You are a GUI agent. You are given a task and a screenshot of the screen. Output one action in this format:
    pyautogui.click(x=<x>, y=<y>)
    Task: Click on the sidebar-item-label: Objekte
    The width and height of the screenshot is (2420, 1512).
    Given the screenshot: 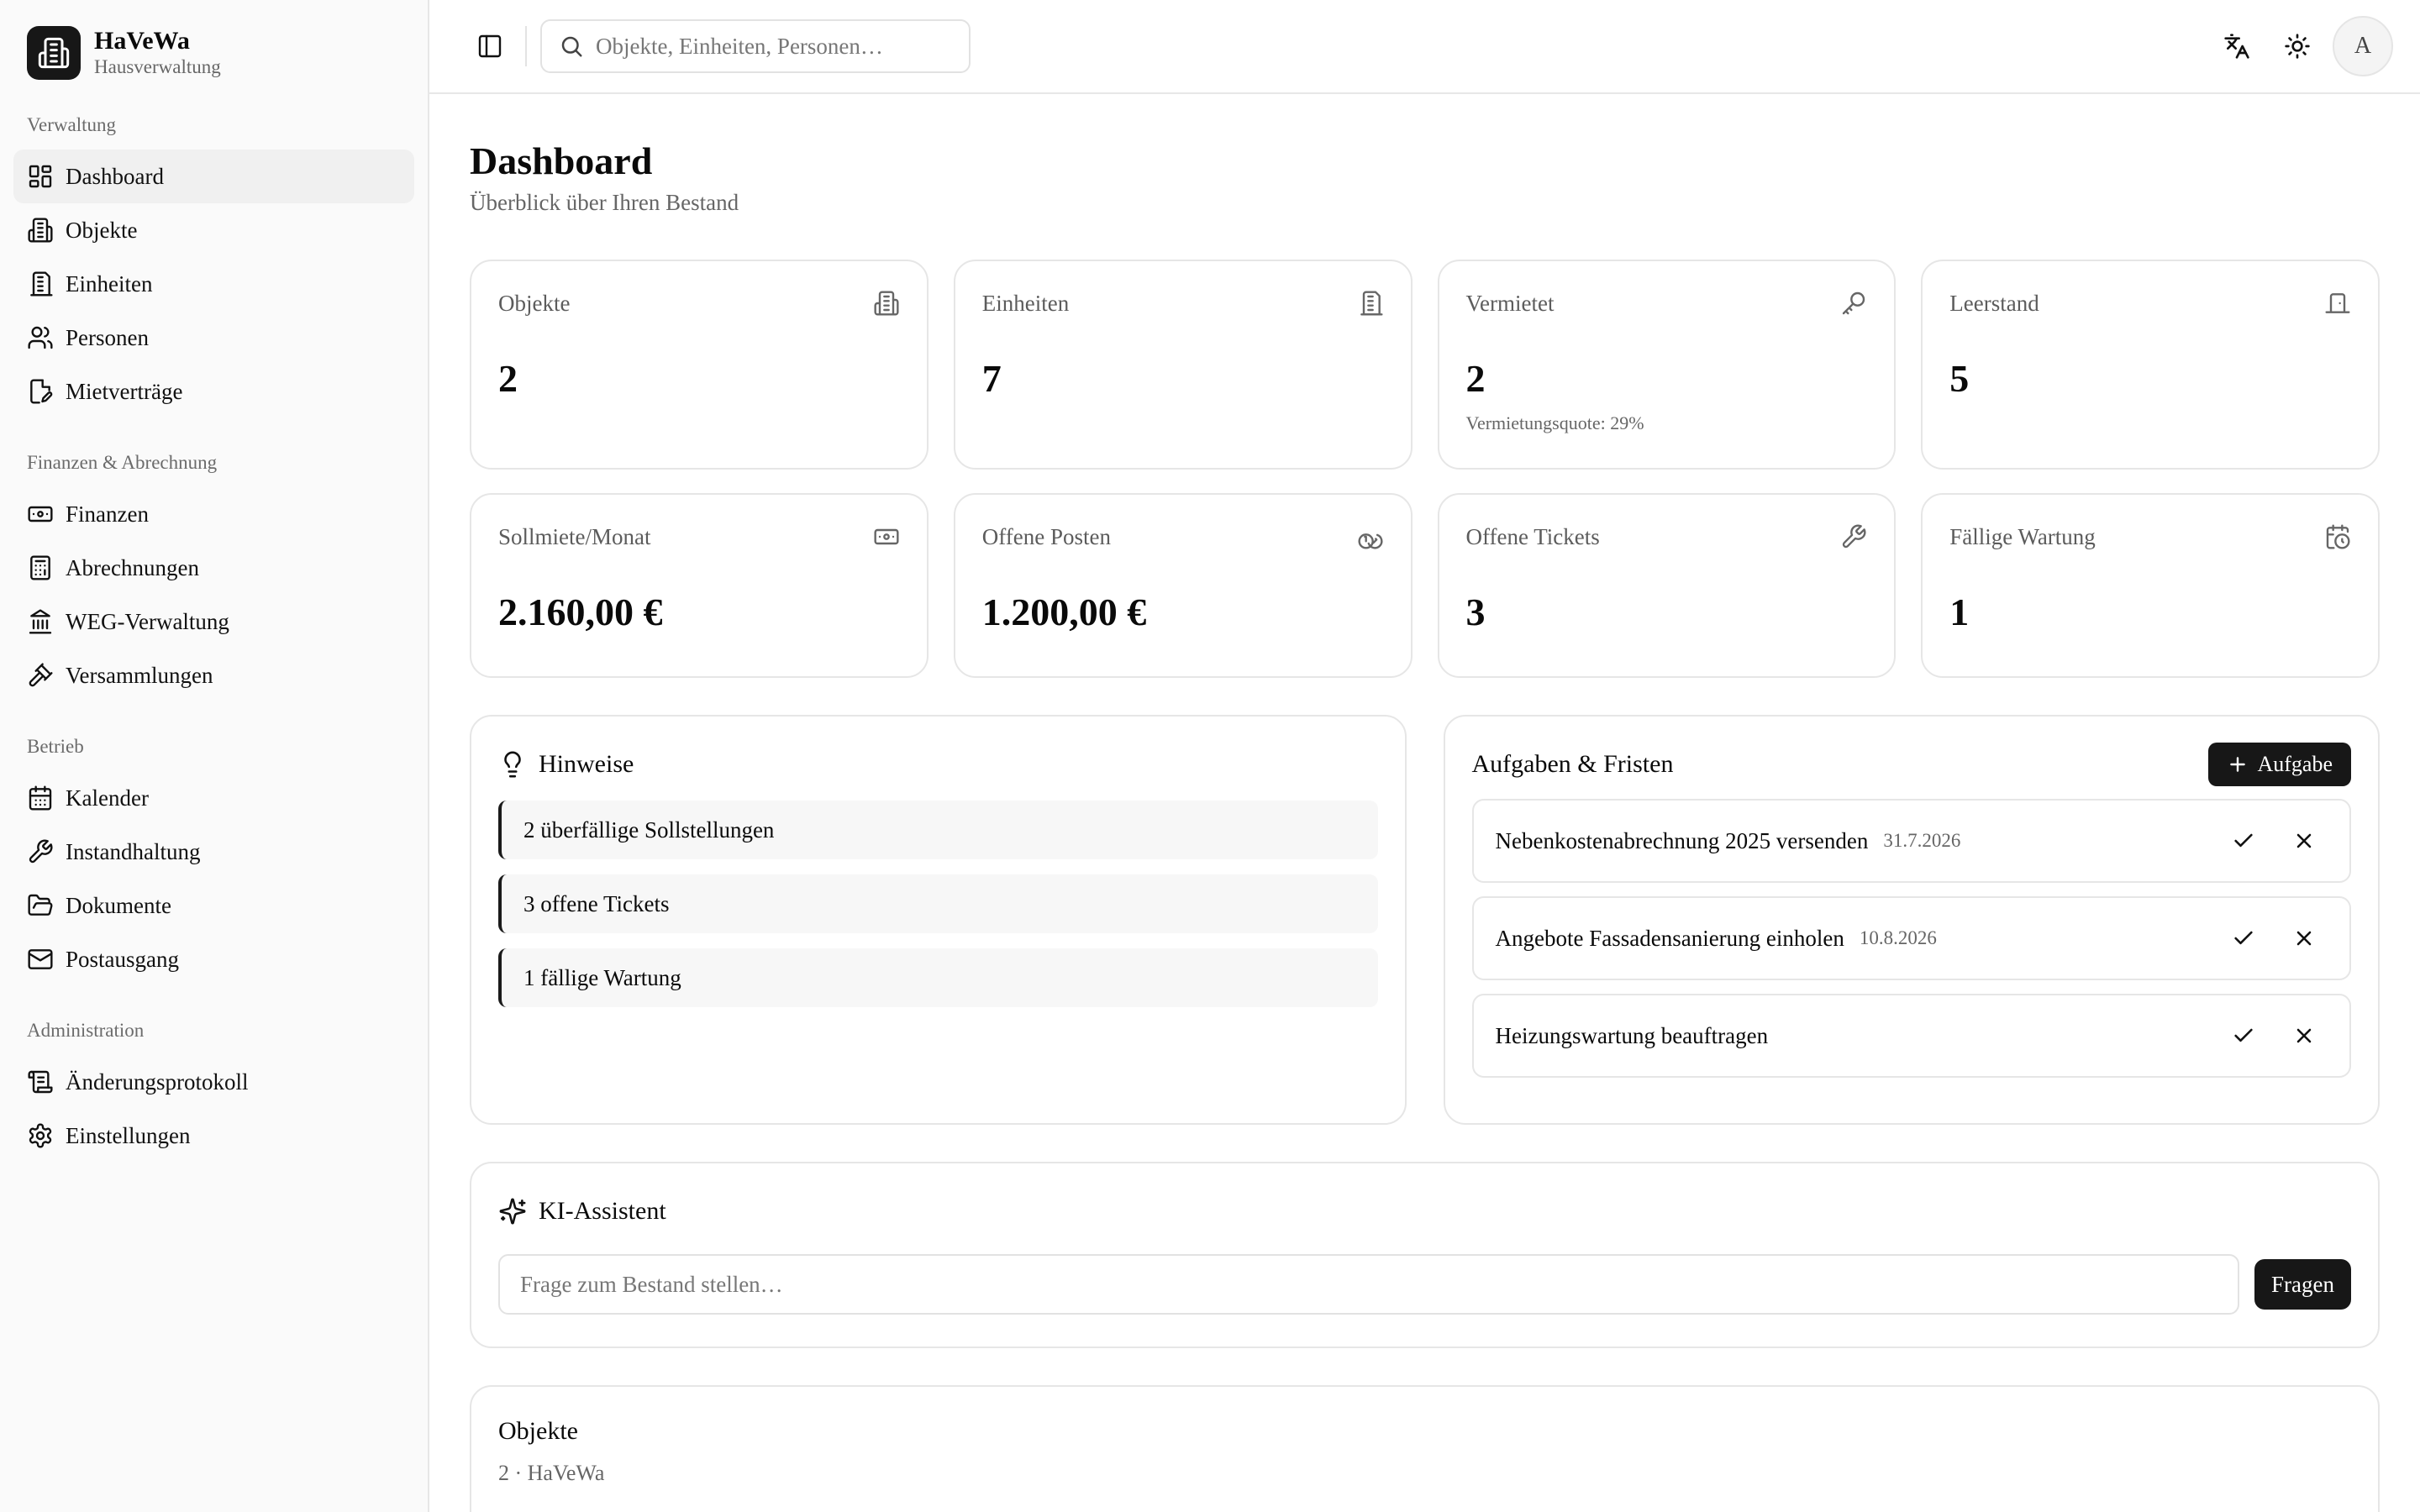 What is the action you would take?
    pyautogui.click(x=102, y=230)
    